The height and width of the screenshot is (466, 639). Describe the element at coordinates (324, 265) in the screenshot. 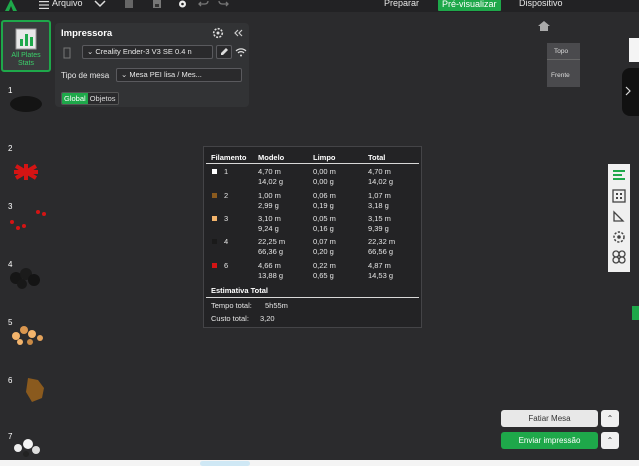

I see `limpo-value-m: 0,22 m` at that location.